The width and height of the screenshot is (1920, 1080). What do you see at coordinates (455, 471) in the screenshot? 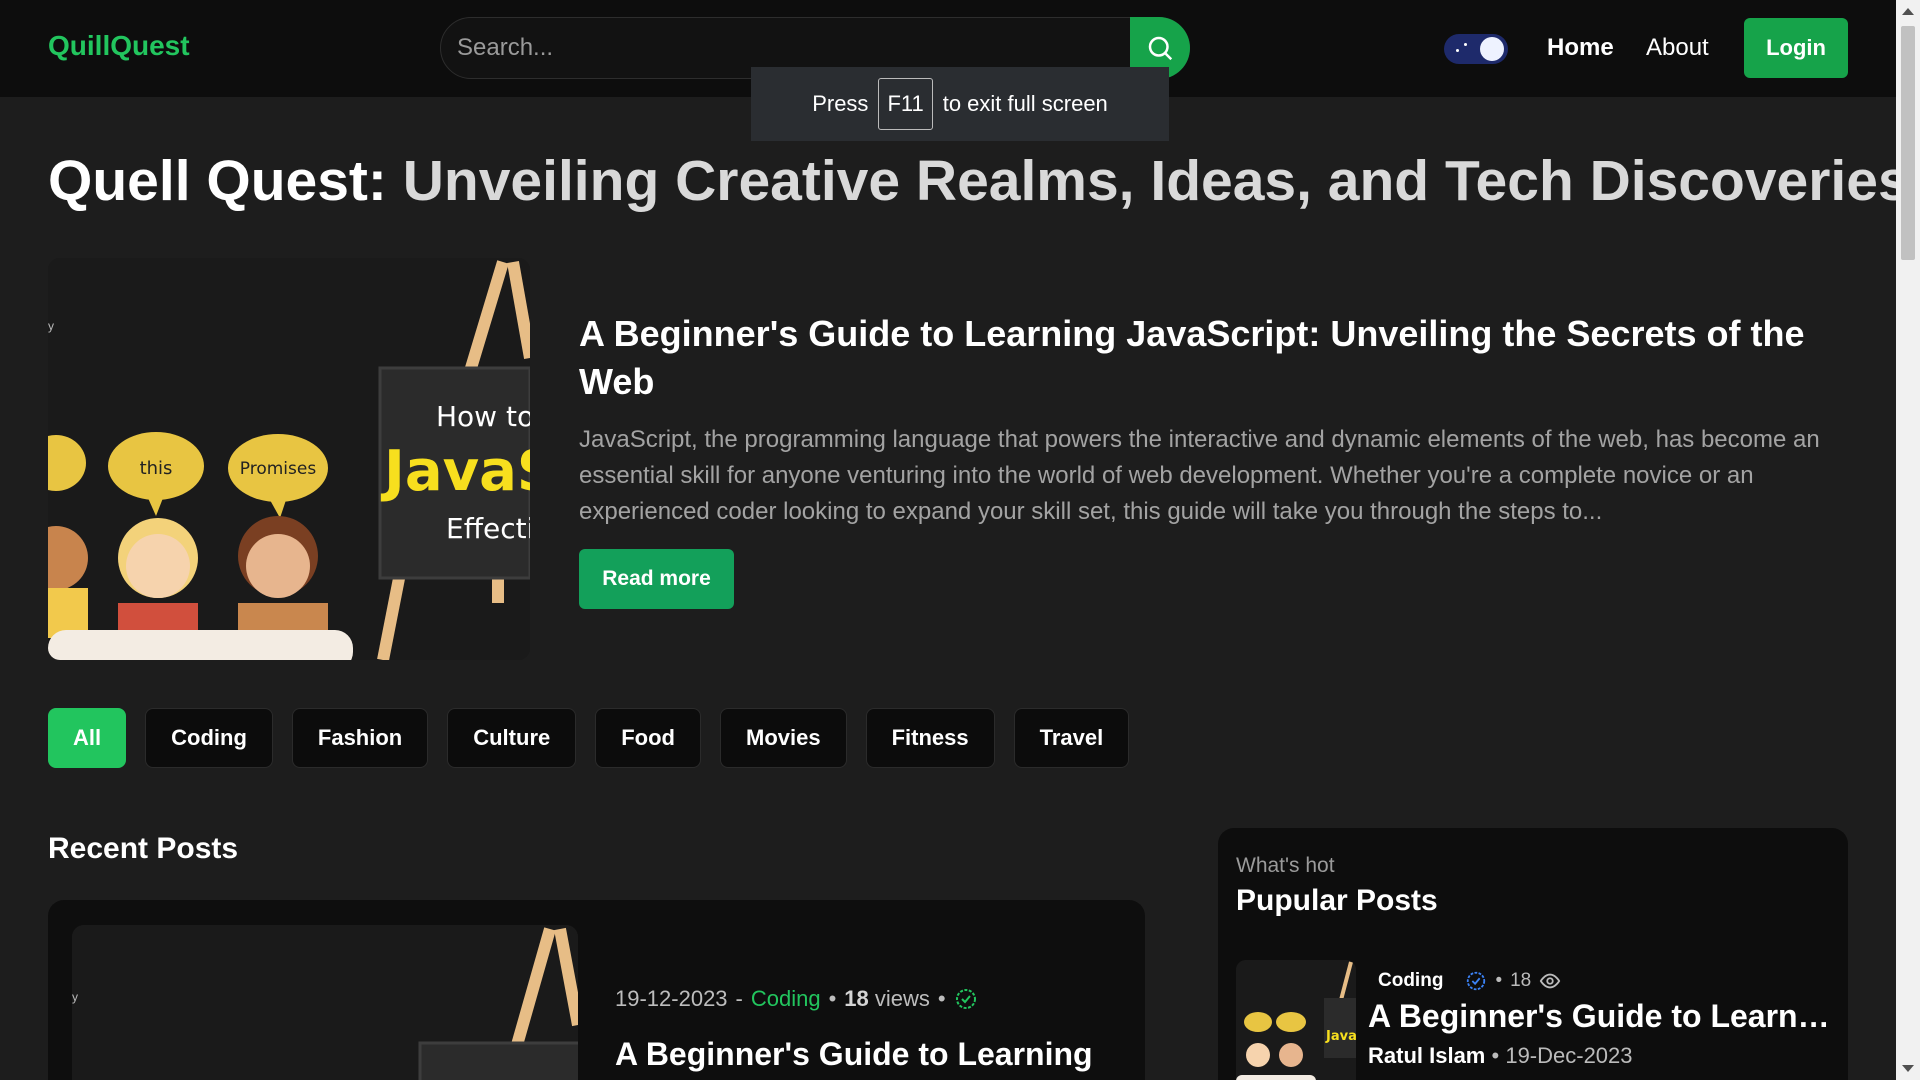
I see `svg-text: JavaSc` at bounding box center [455, 471].